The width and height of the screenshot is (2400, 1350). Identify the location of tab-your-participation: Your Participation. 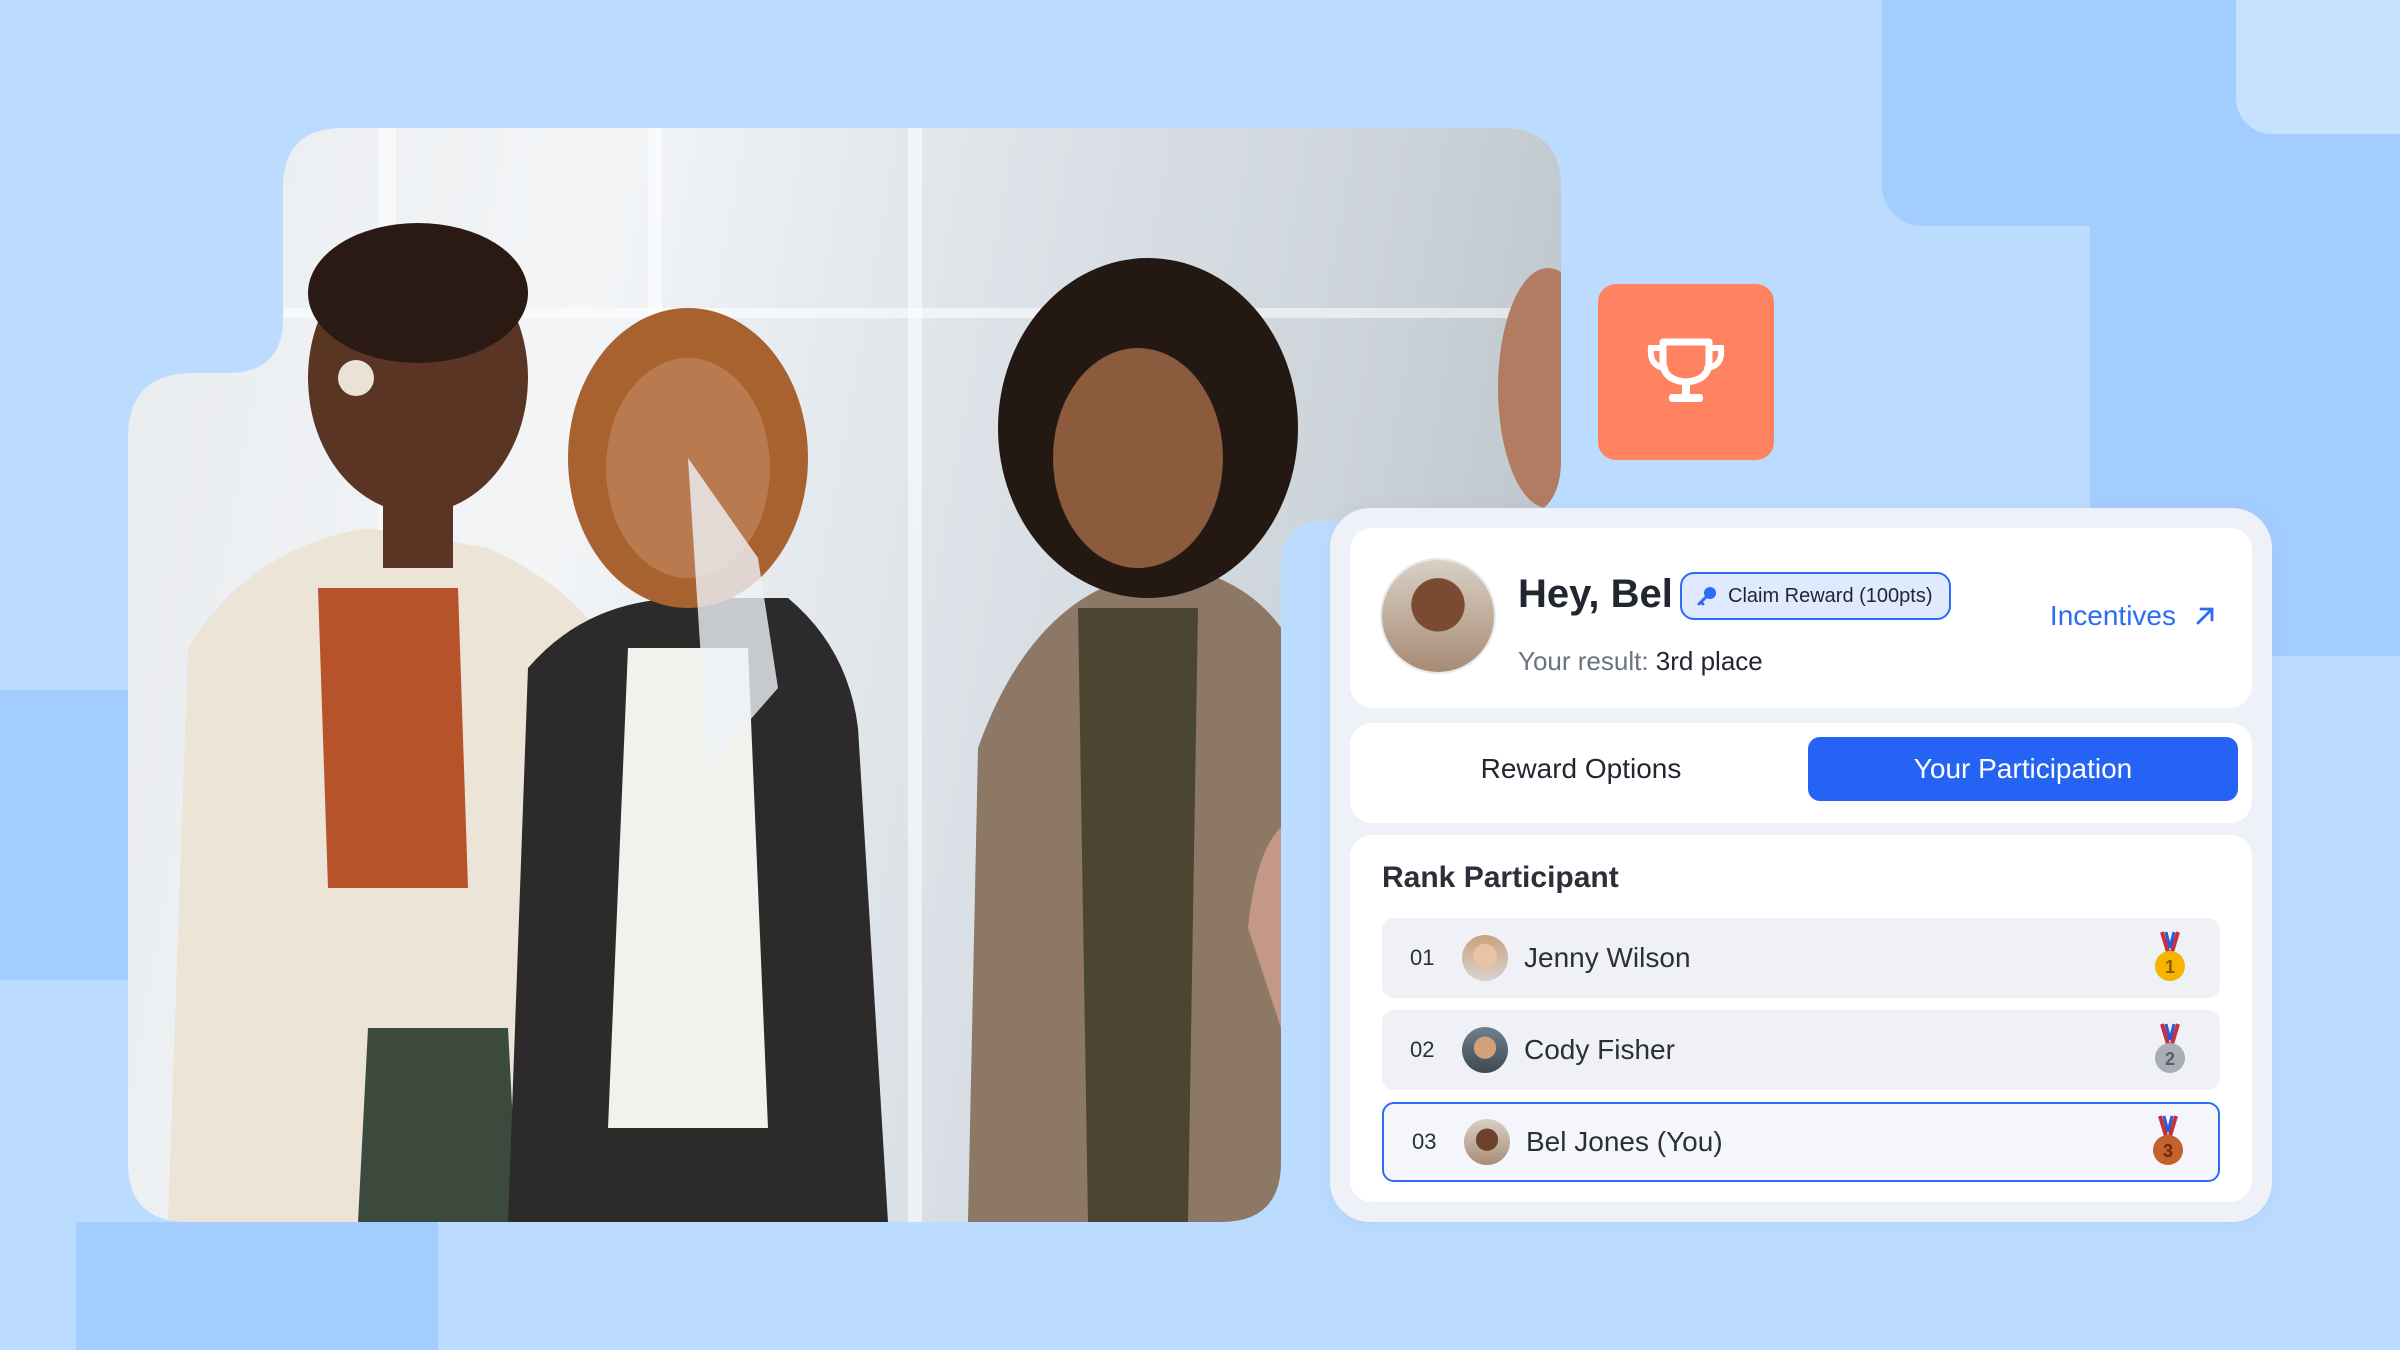
(2023, 769).